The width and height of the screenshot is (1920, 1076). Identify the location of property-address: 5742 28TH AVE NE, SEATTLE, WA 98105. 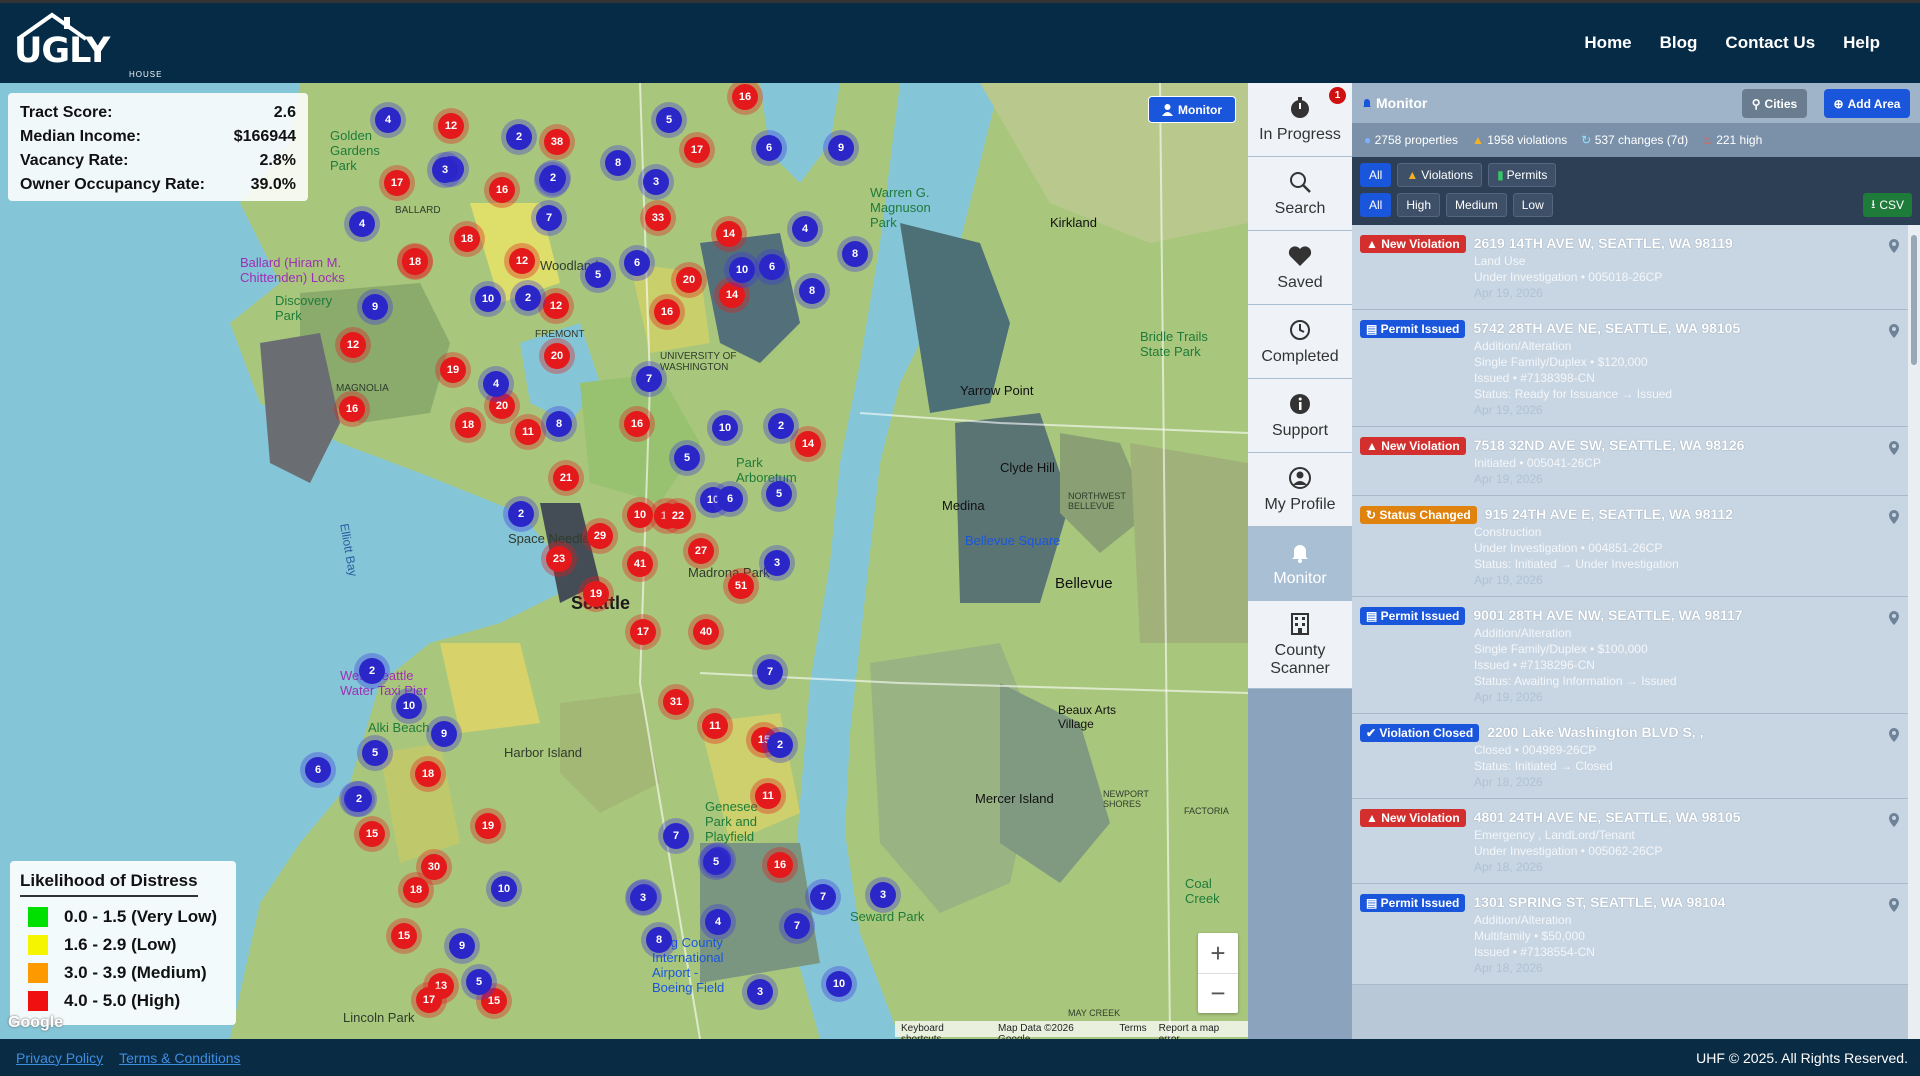
(1606, 328).